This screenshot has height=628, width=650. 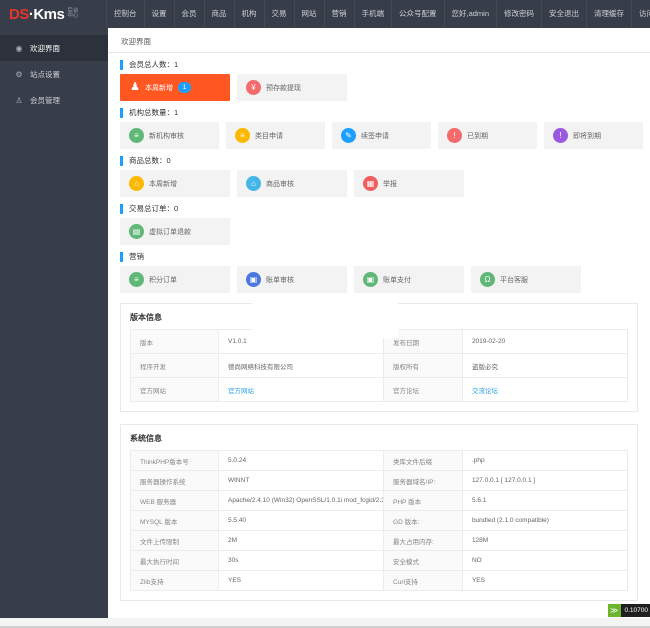 I want to click on stat-button: ▣ 账单审核, so click(x=292, y=279).